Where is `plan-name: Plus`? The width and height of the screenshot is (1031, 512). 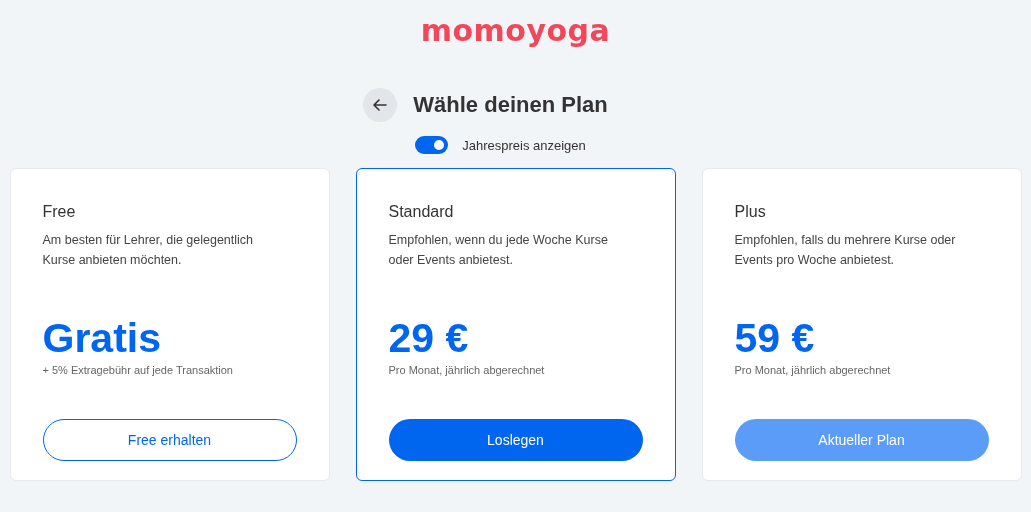 plan-name: Plus is located at coordinates (750, 212).